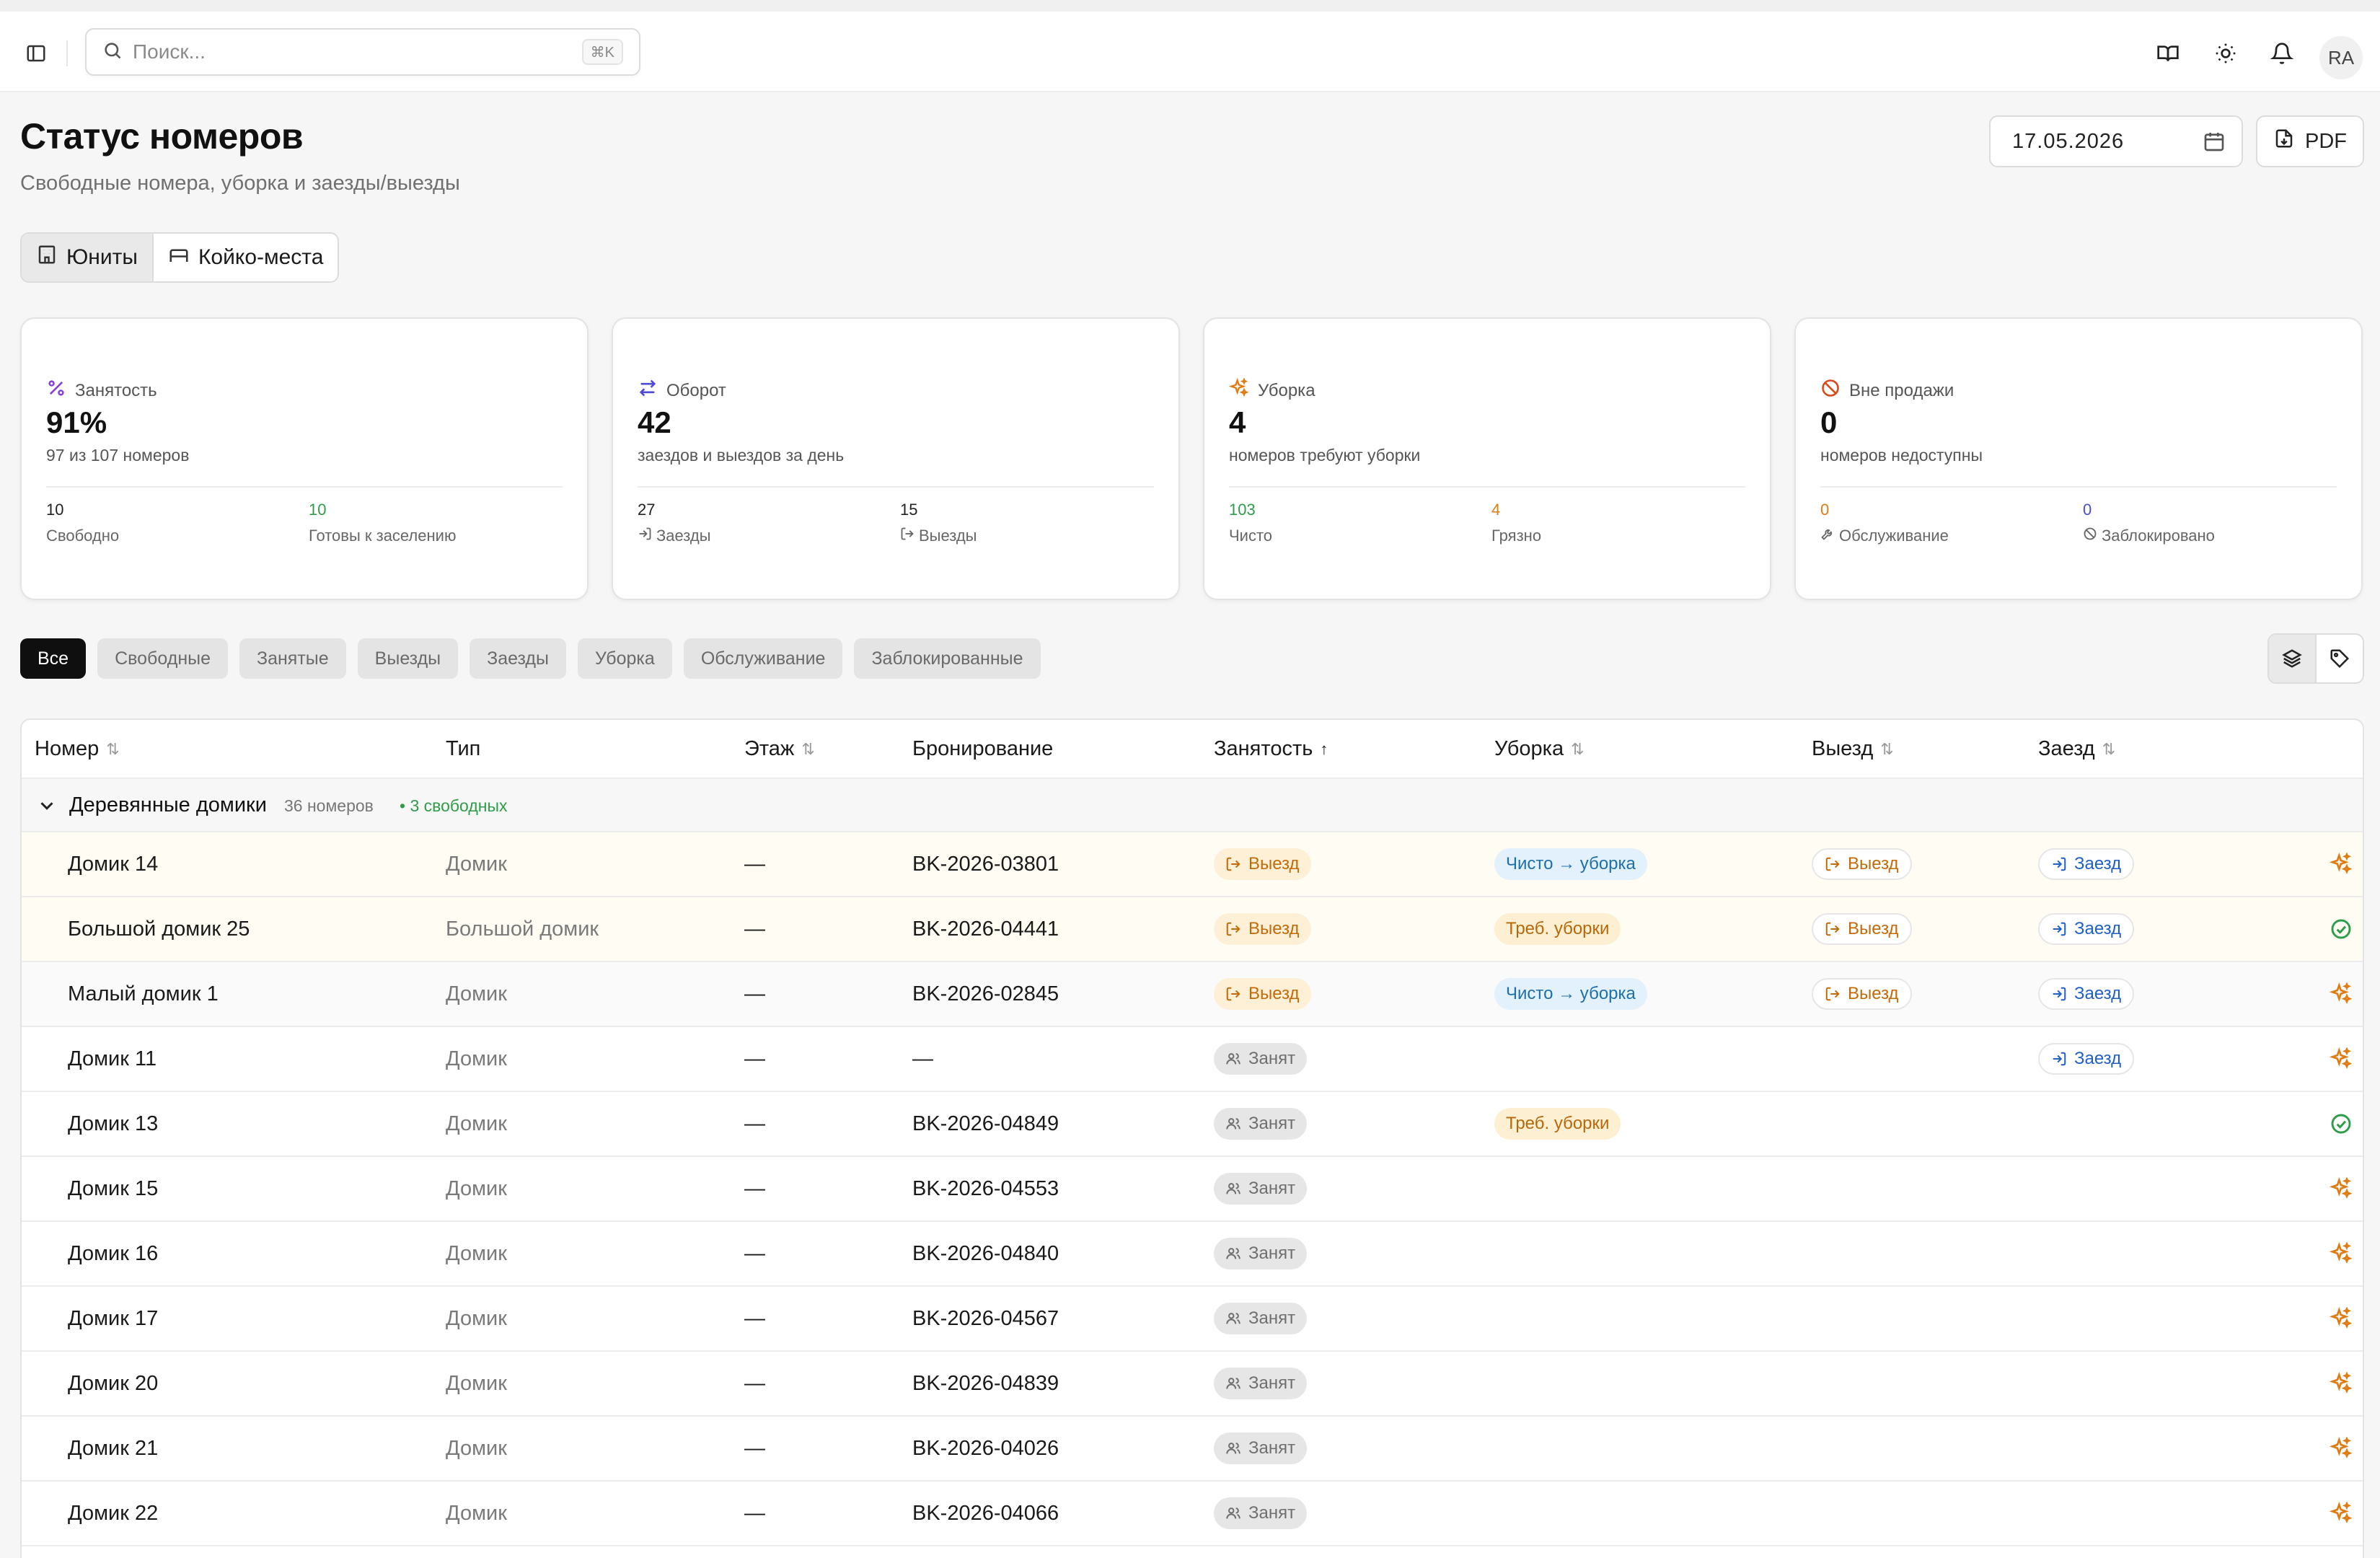 Image resolution: width=2380 pixels, height=1558 pixels. I want to click on stat-sub-label: Заезды, so click(683, 536).